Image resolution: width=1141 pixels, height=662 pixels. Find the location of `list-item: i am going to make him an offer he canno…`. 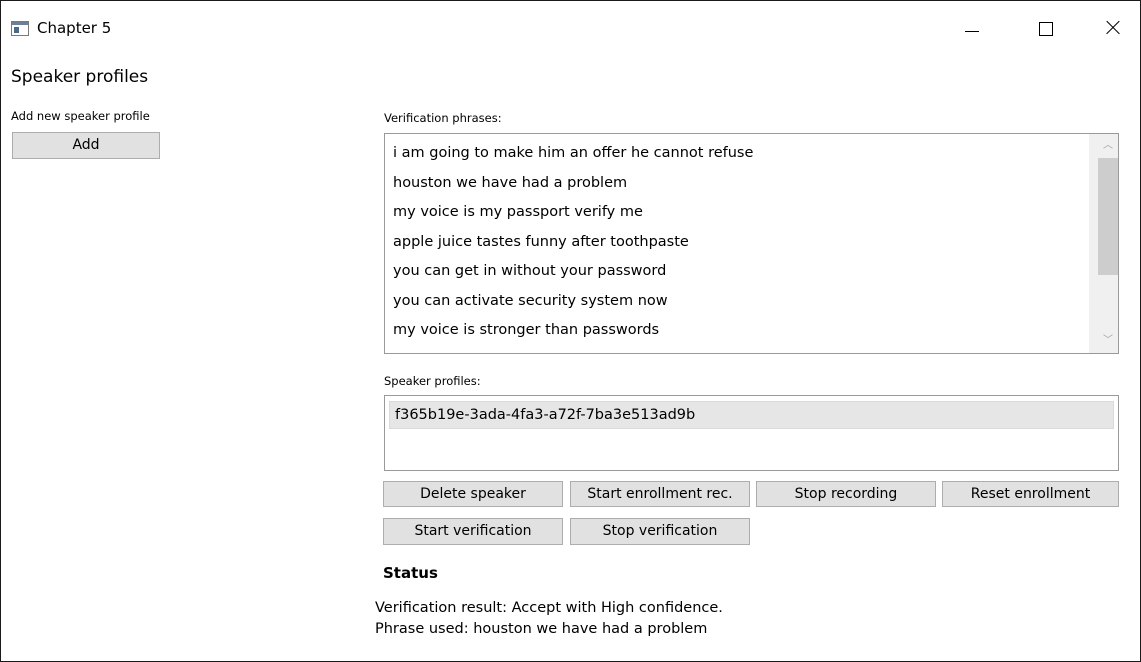

list-item: i am going to make him an offer he canno… is located at coordinates (738, 154).